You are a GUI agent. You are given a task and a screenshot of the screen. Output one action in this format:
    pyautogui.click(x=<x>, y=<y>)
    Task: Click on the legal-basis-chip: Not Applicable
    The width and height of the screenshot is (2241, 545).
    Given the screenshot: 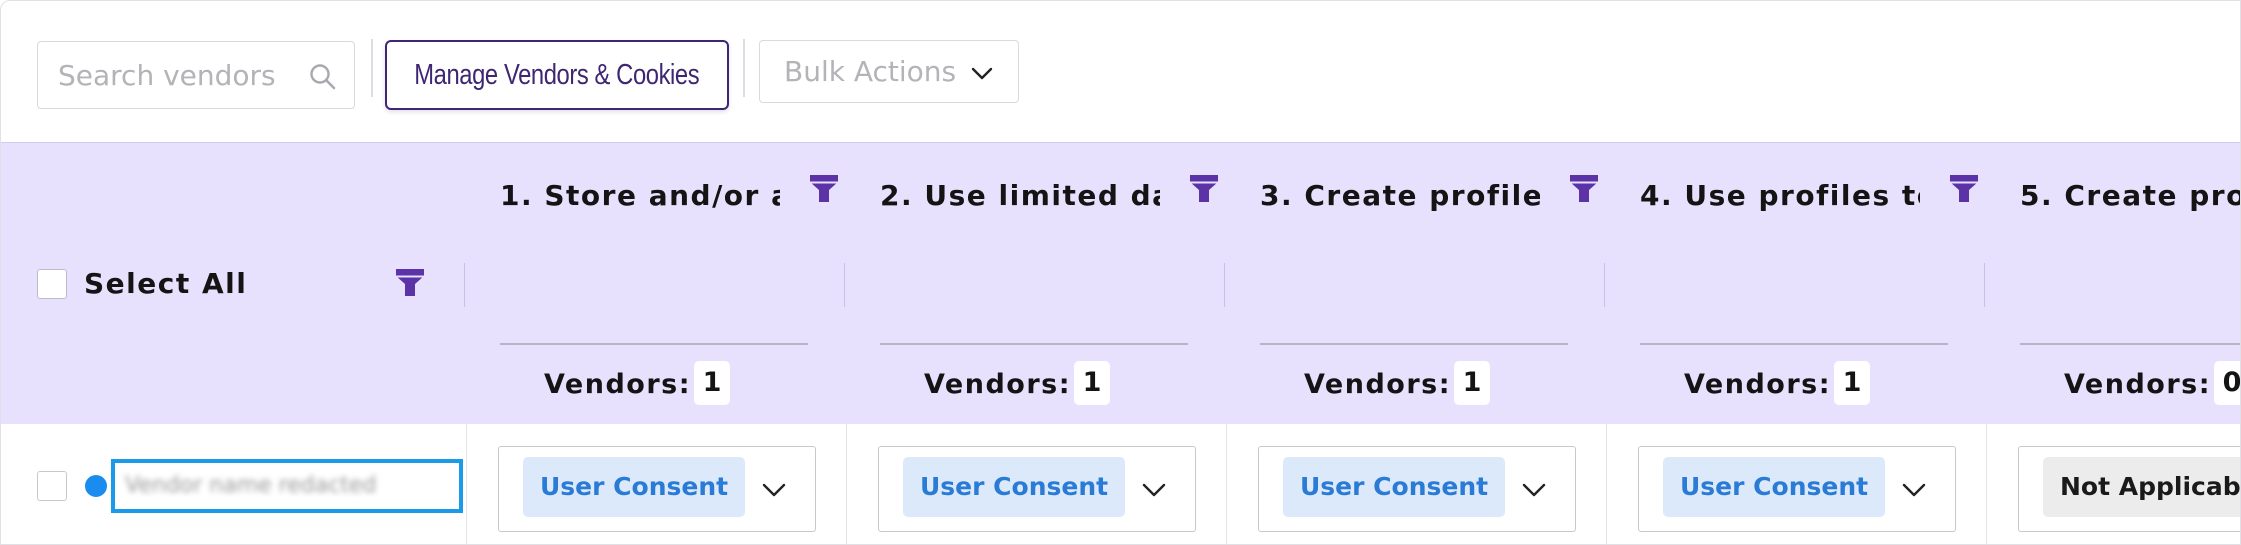 What is the action you would take?
    pyautogui.click(x=2141, y=487)
    